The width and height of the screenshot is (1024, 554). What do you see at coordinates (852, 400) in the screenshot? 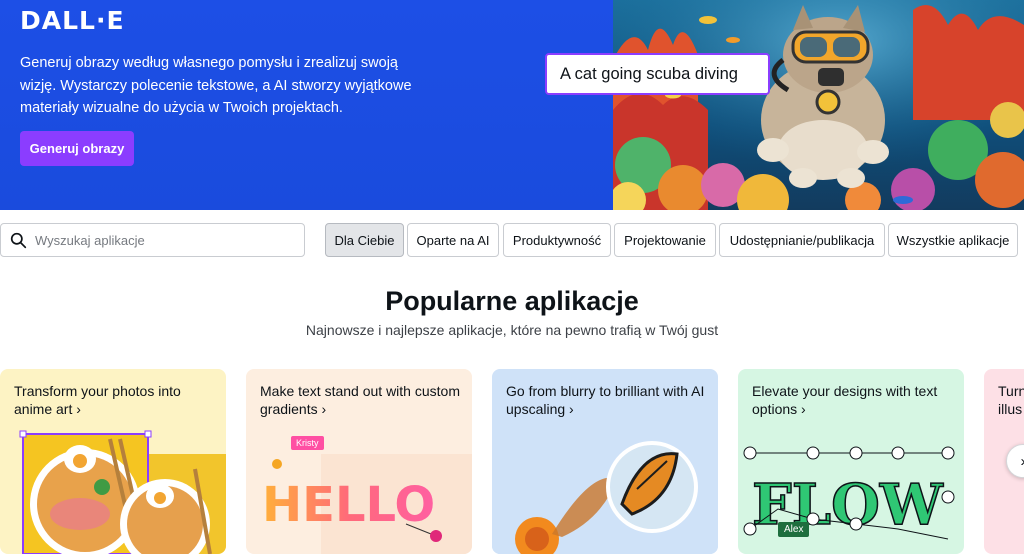
I see `card-title: Elevate your designs with text options ›` at bounding box center [852, 400].